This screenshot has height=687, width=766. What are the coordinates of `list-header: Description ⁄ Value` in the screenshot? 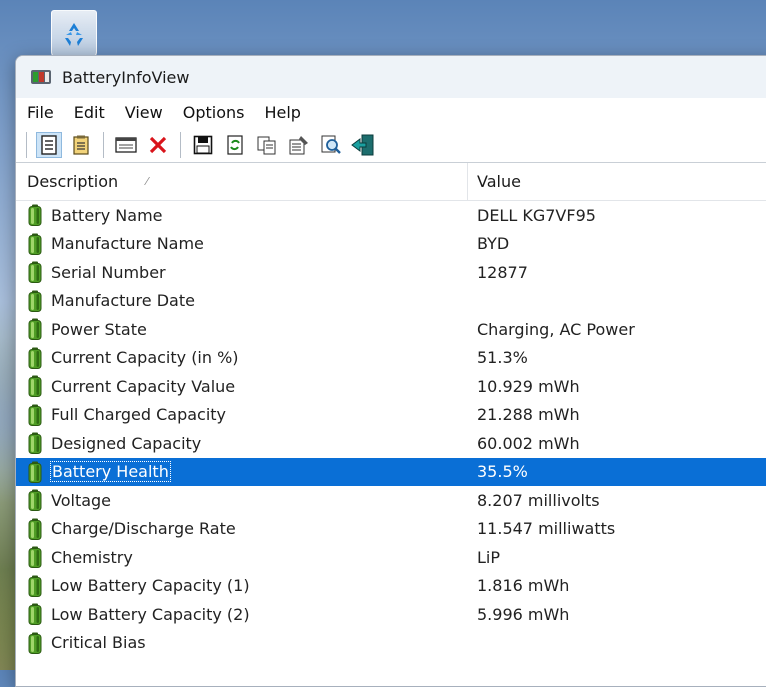 It's located at (391, 182).